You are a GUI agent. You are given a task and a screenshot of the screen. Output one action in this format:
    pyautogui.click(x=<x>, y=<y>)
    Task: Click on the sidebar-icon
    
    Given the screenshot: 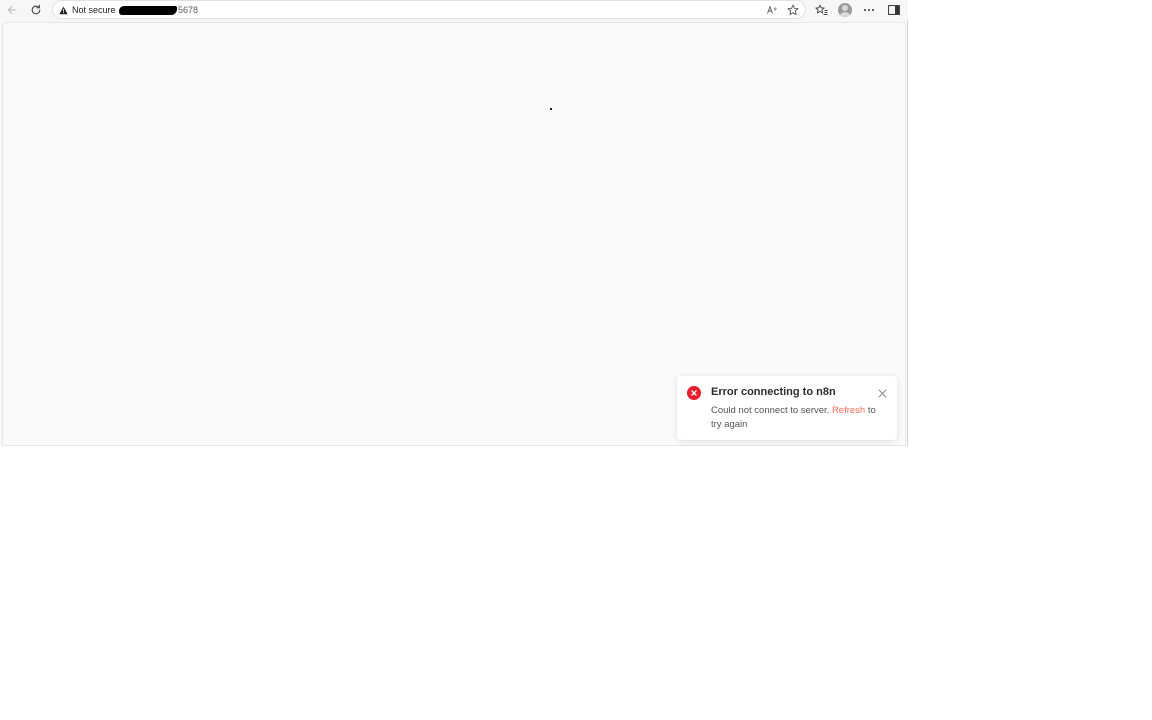 What is the action you would take?
    pyautogui.click(x=894, y=10)
    